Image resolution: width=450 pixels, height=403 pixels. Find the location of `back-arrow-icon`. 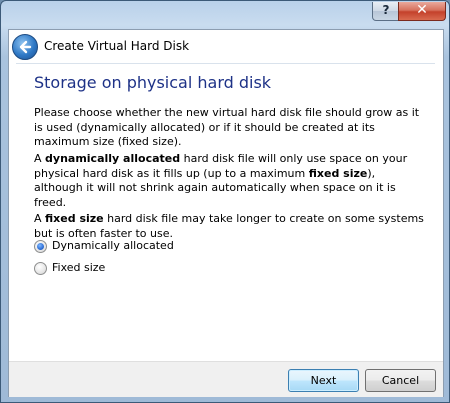

back-arrow-icon is located at coordinates (25, 47).